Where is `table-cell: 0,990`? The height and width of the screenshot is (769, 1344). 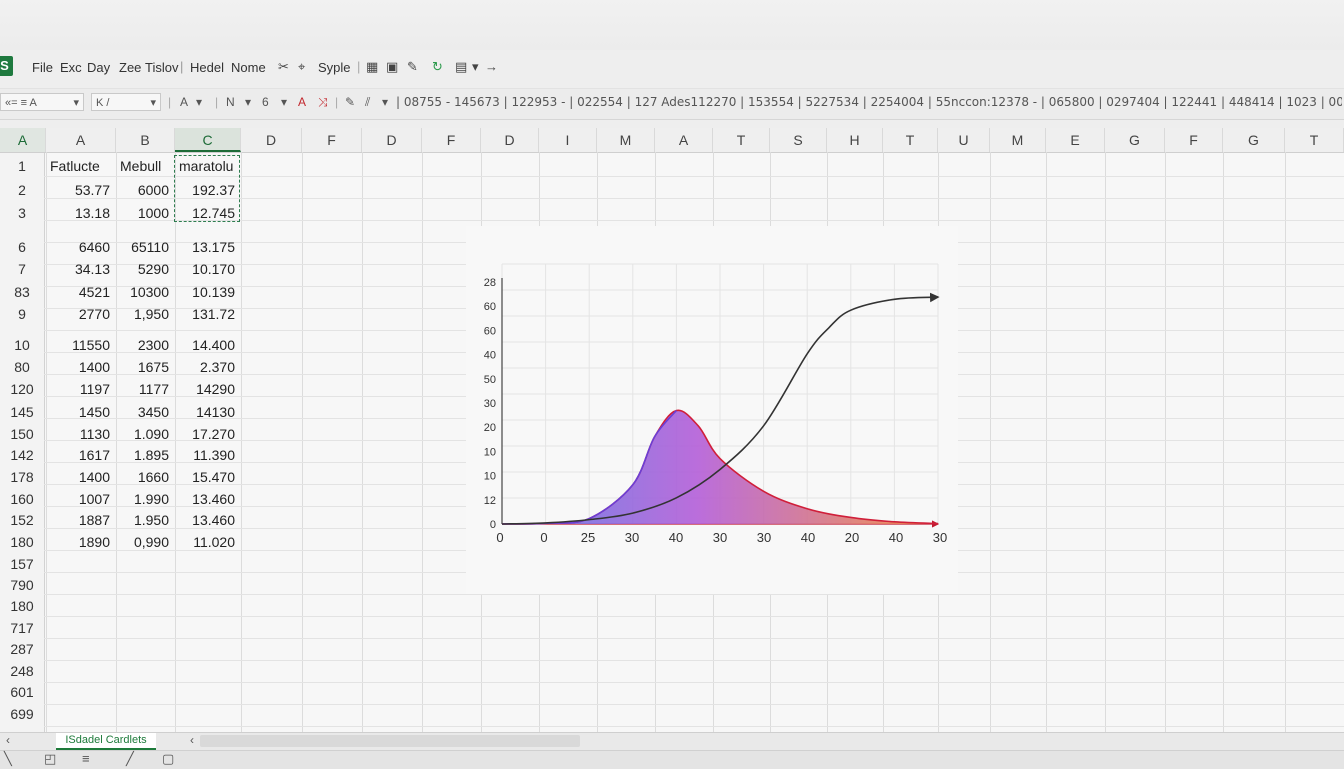
table-cell: 0,990 is located at coordinates (145, 542).